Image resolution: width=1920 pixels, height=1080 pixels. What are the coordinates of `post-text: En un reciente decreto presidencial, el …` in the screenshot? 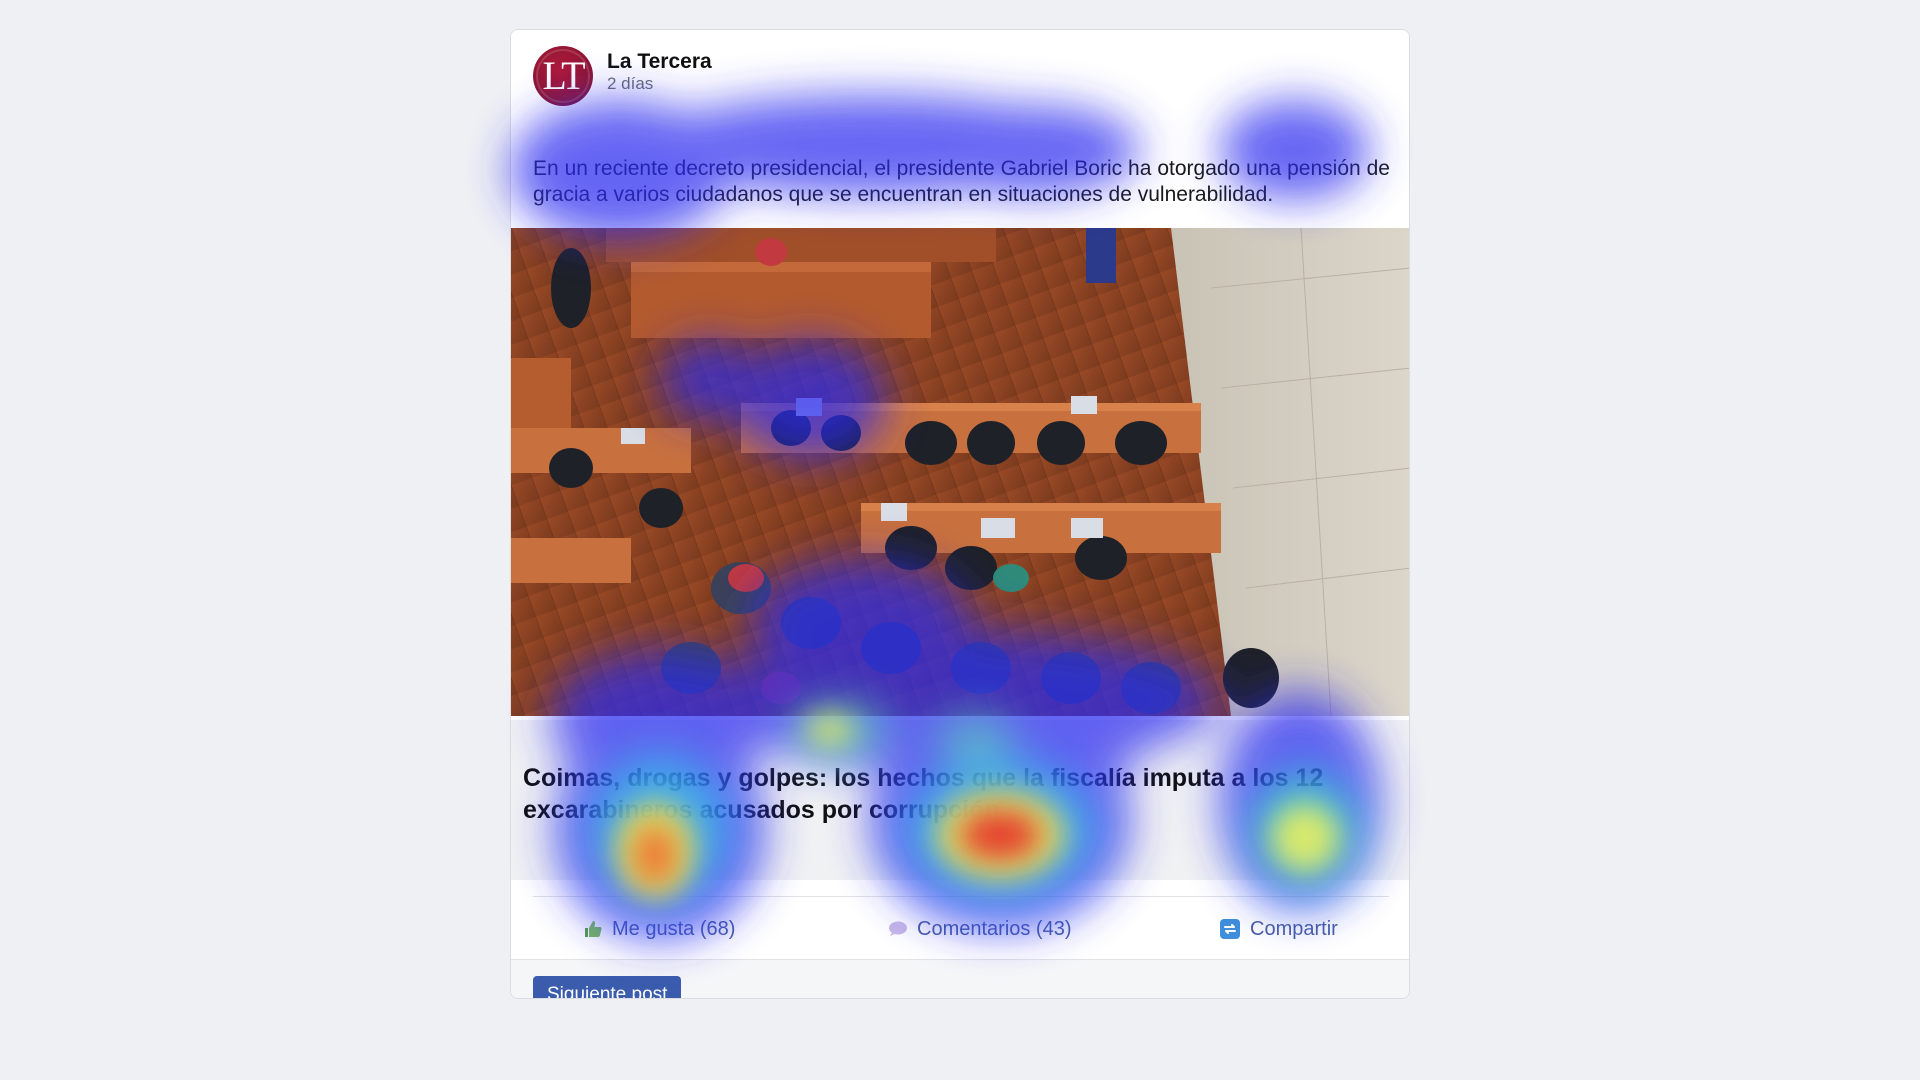 It's located at (961, 181).